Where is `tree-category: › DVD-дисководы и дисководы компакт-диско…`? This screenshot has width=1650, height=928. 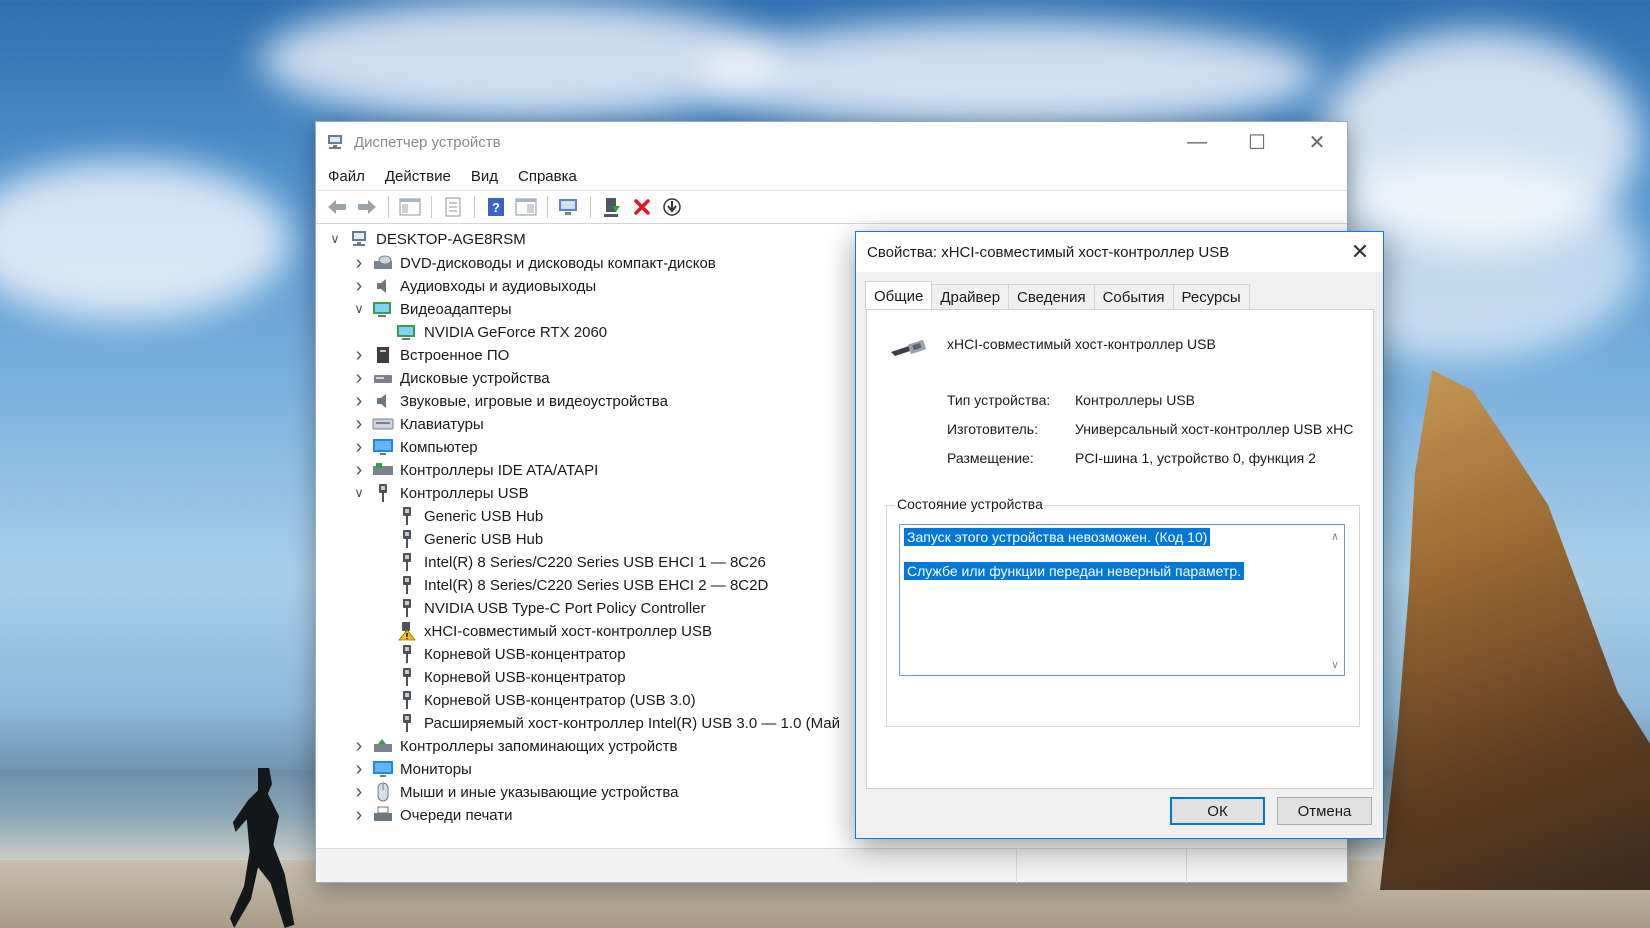
tree-category: › DVD-дисководы и дисководы компакт-диско… is located at coordinates (533, 263).